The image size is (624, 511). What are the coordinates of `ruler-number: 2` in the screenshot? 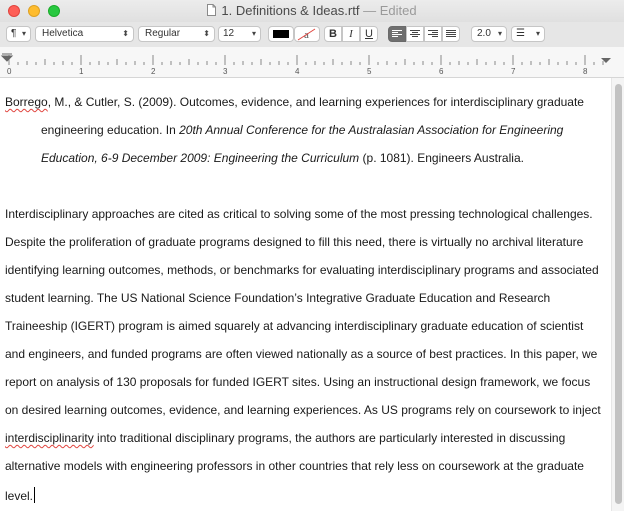 It's located at (153, 71).